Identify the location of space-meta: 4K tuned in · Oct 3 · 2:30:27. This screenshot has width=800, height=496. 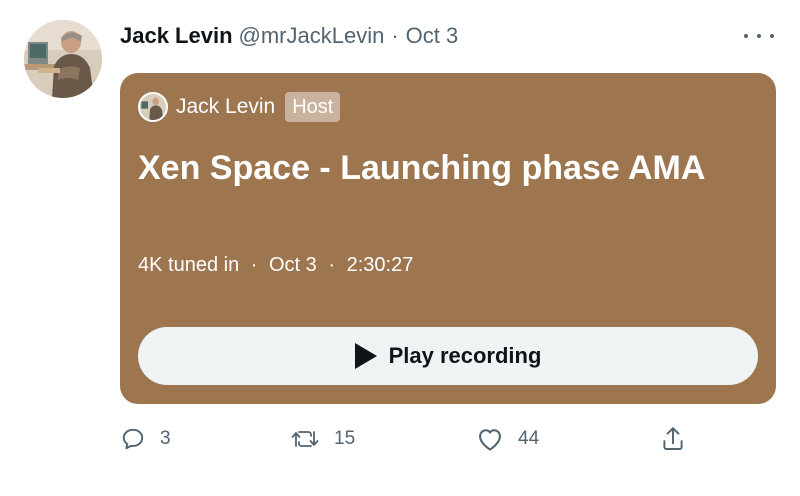
(275, 265).